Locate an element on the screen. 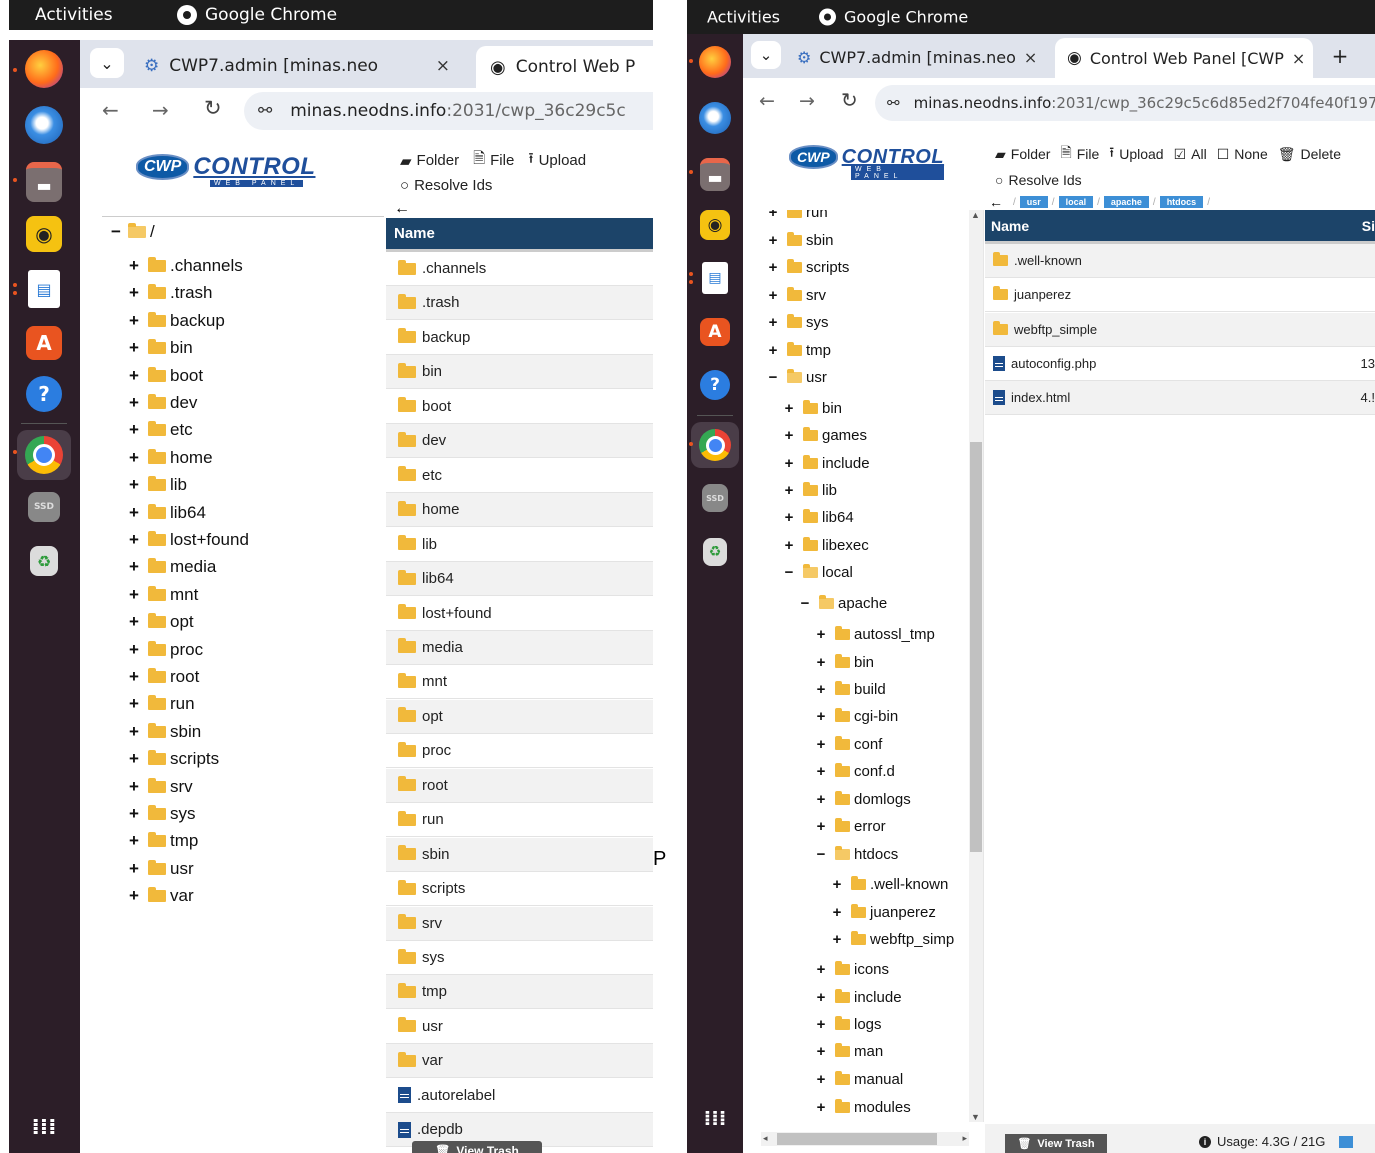  tree-item: + backup is located at coordinates (175, 321).